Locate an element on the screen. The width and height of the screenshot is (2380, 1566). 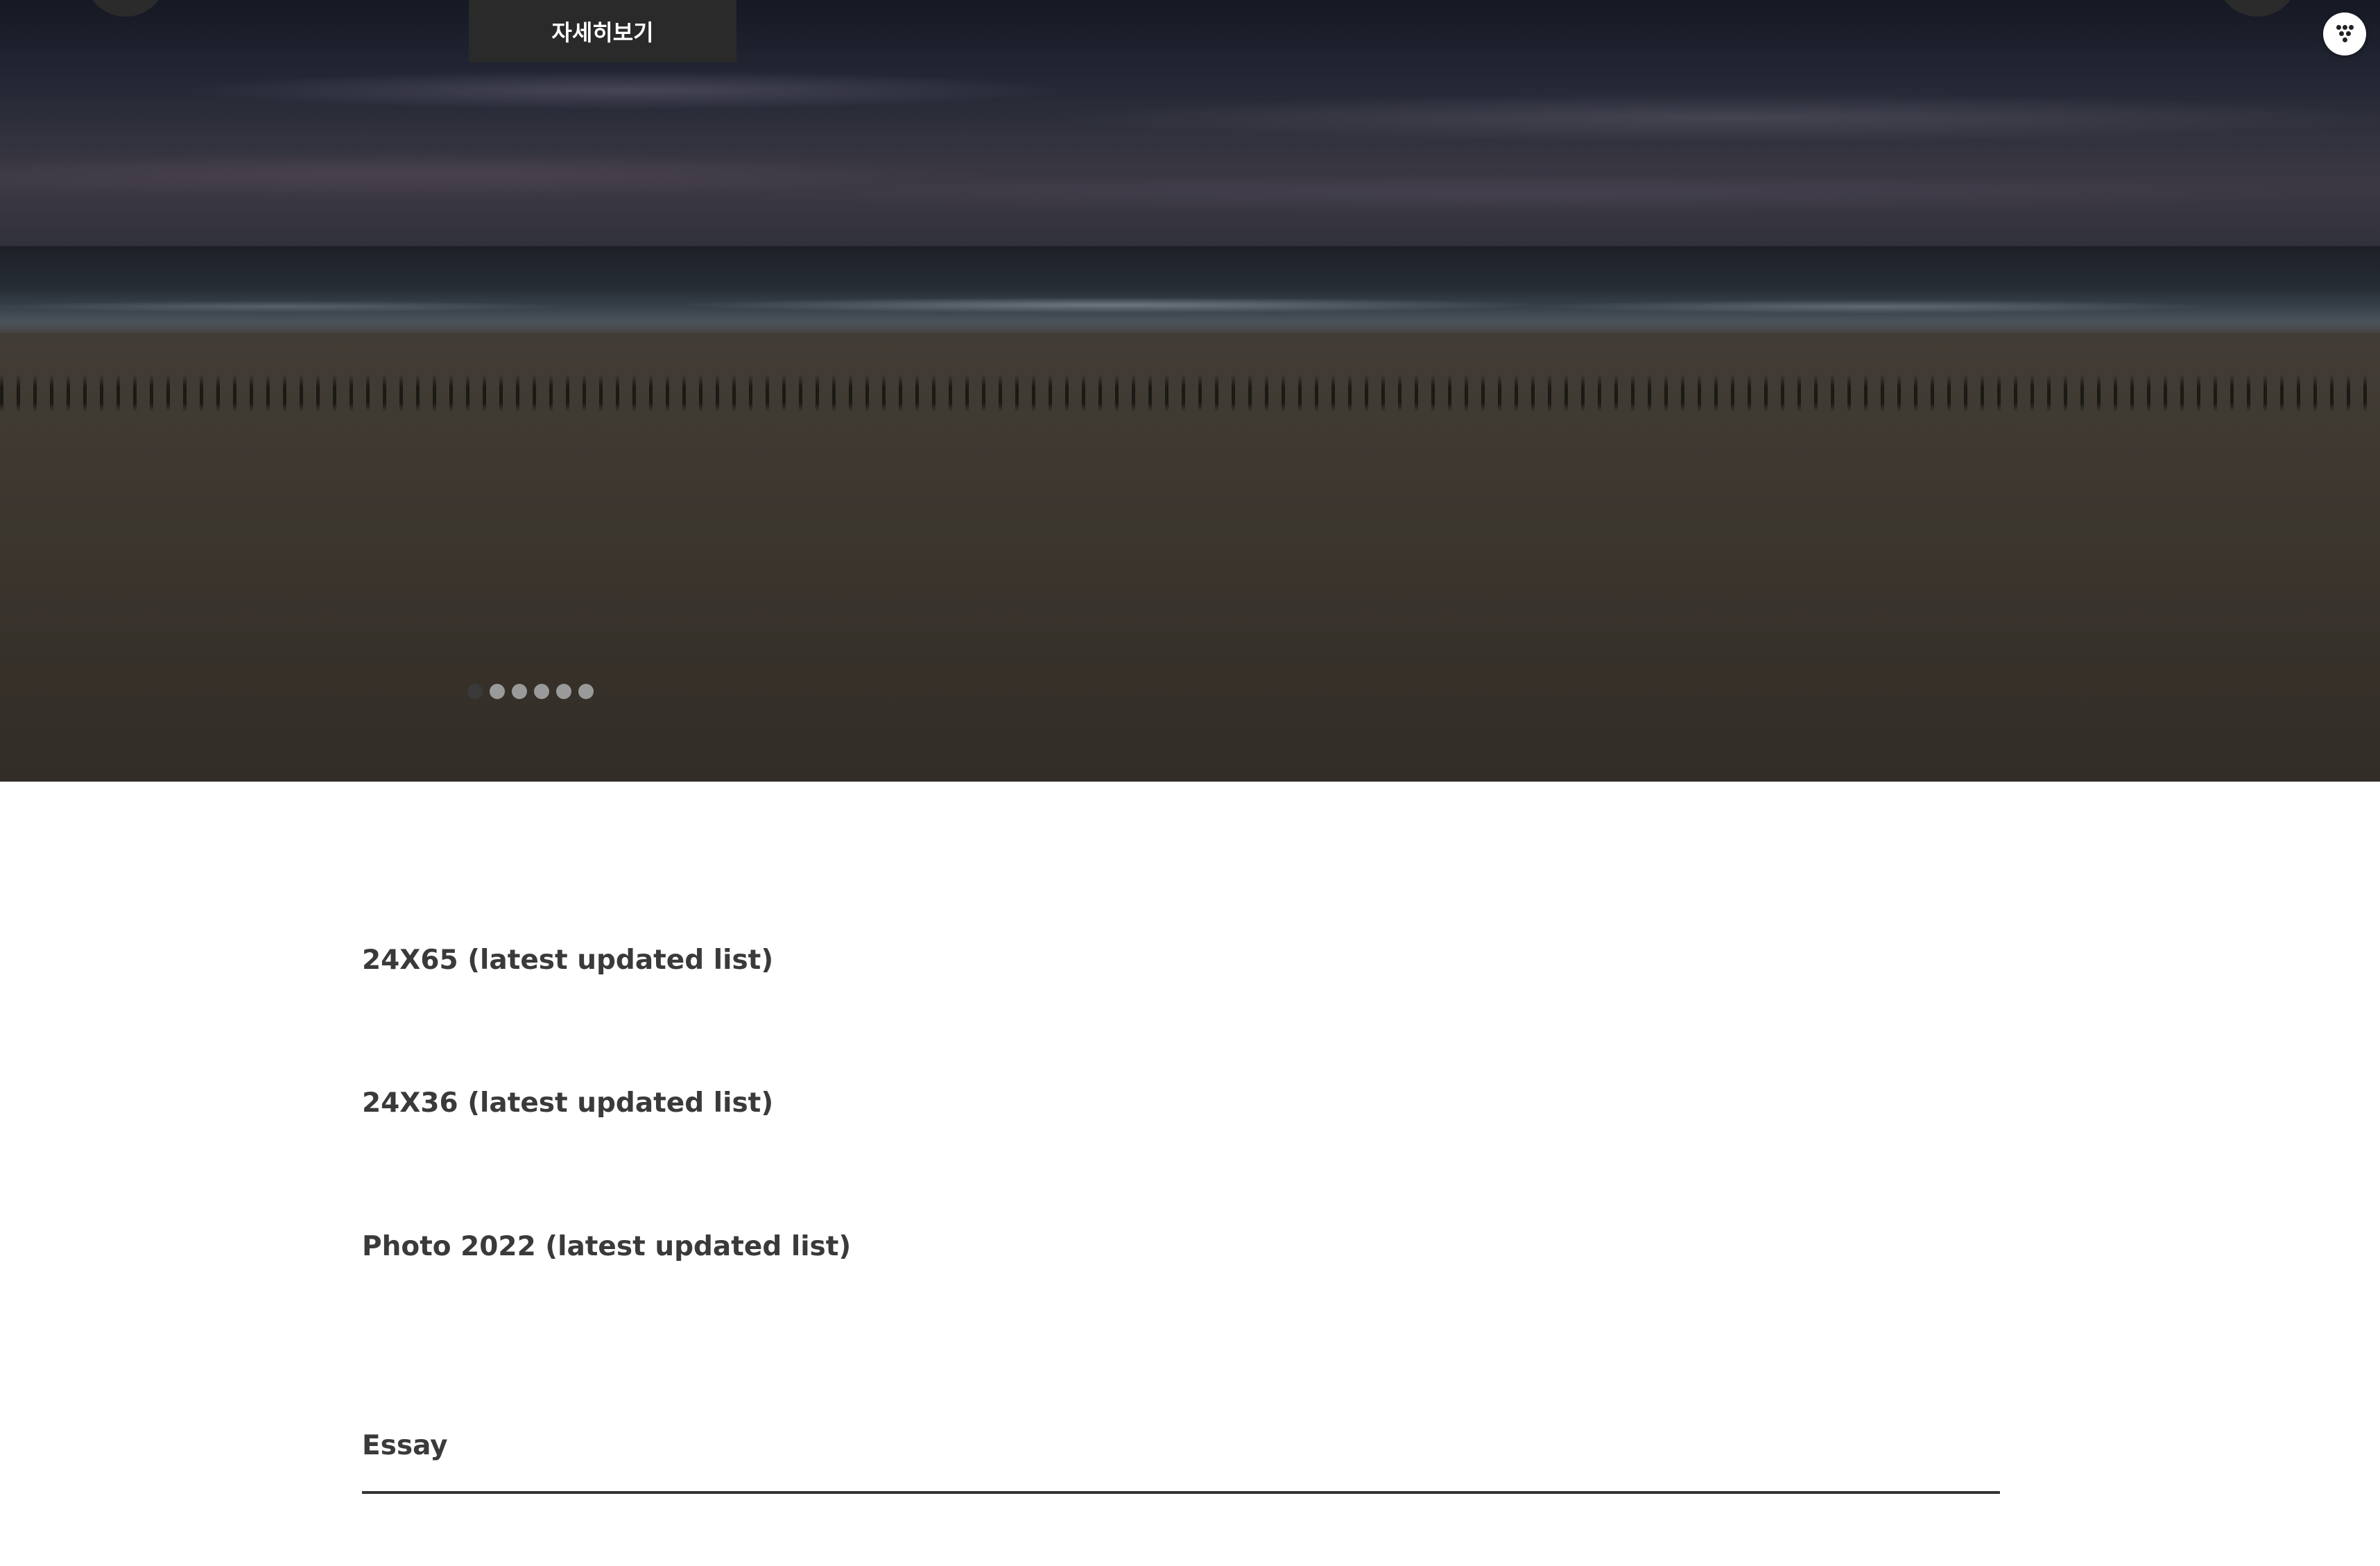
slide-pagination is located at coordinates (530, 691).